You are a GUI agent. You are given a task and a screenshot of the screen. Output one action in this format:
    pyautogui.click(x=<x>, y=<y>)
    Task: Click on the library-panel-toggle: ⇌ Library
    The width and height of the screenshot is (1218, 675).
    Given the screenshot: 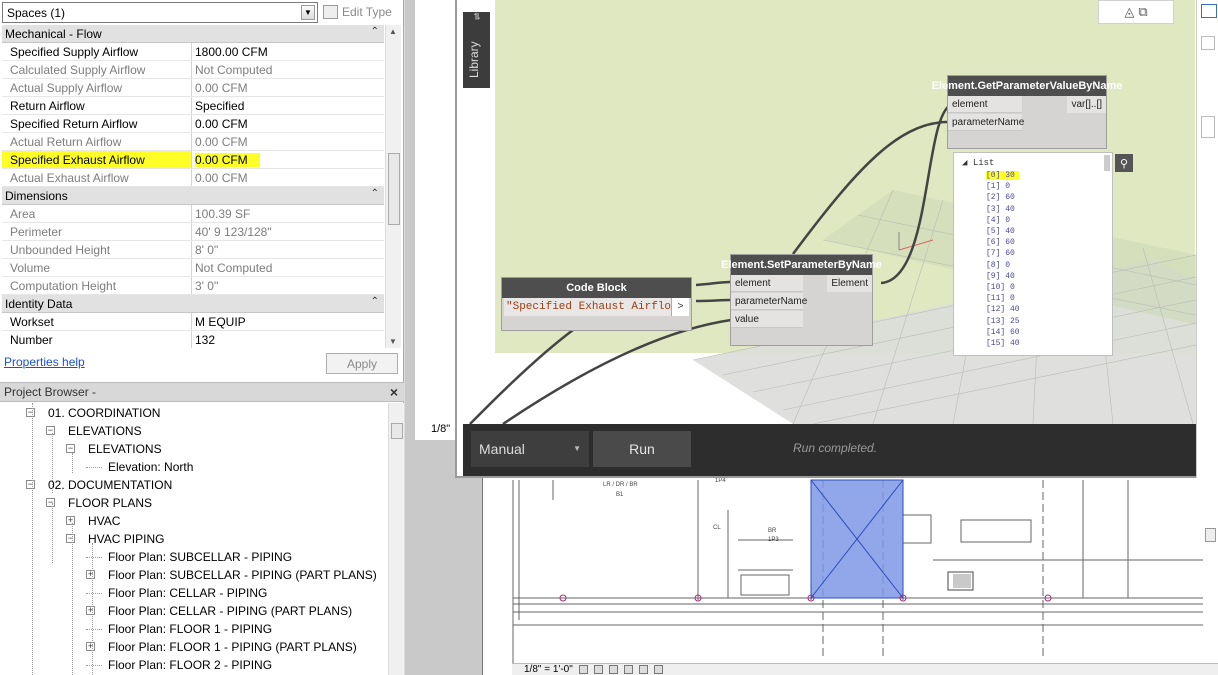 What is the action you would take?
    pyautogui.click(x=476, y=50)
    